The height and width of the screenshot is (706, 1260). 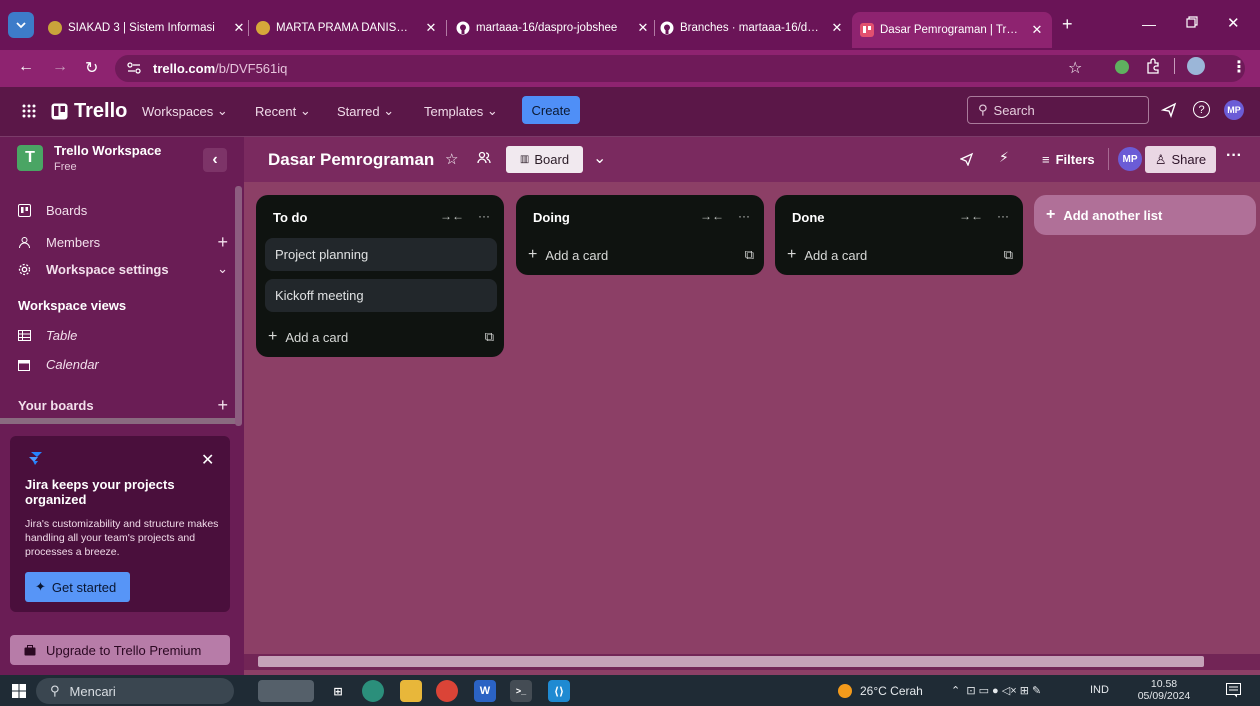 What do you see at coordinates (1004, 157) in the screenshot?
I see `automation-bolt-icon: ⚡` at bounding box center [1004, 157].